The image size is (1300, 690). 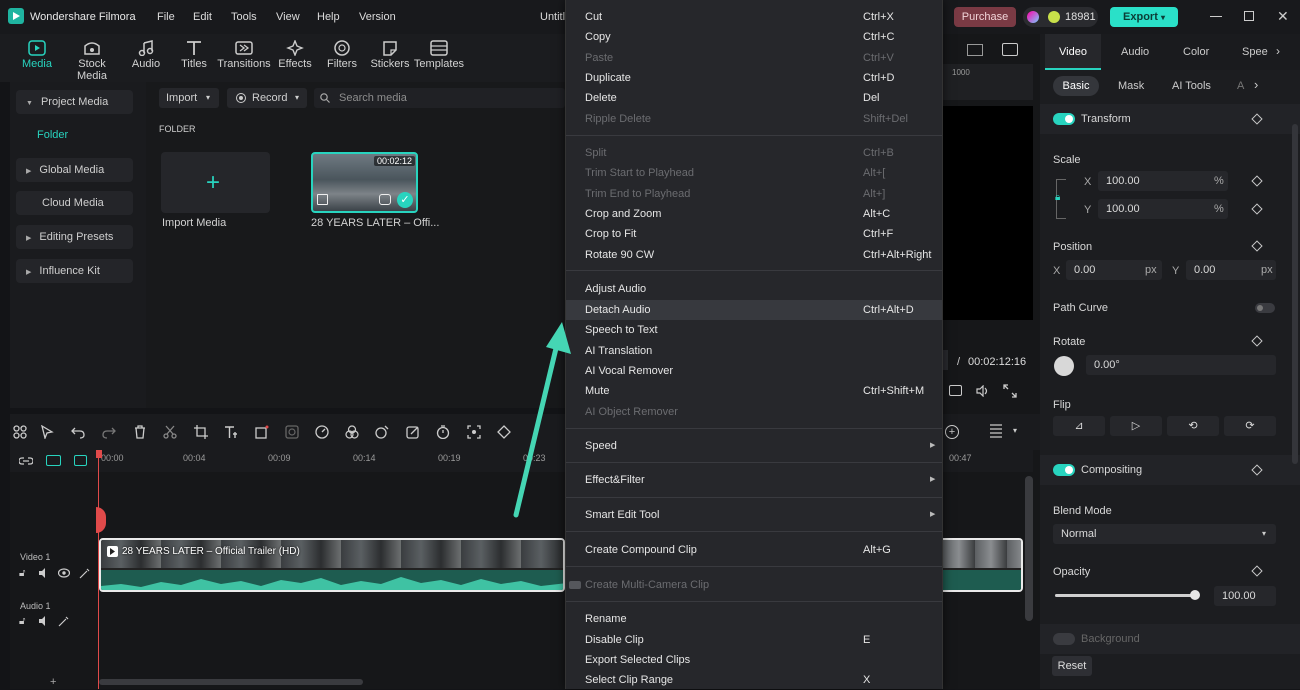 What do you see at coordinates (101, 520) in the screenshot?
I see `playhead-marker` at bounding box center [101, 520].